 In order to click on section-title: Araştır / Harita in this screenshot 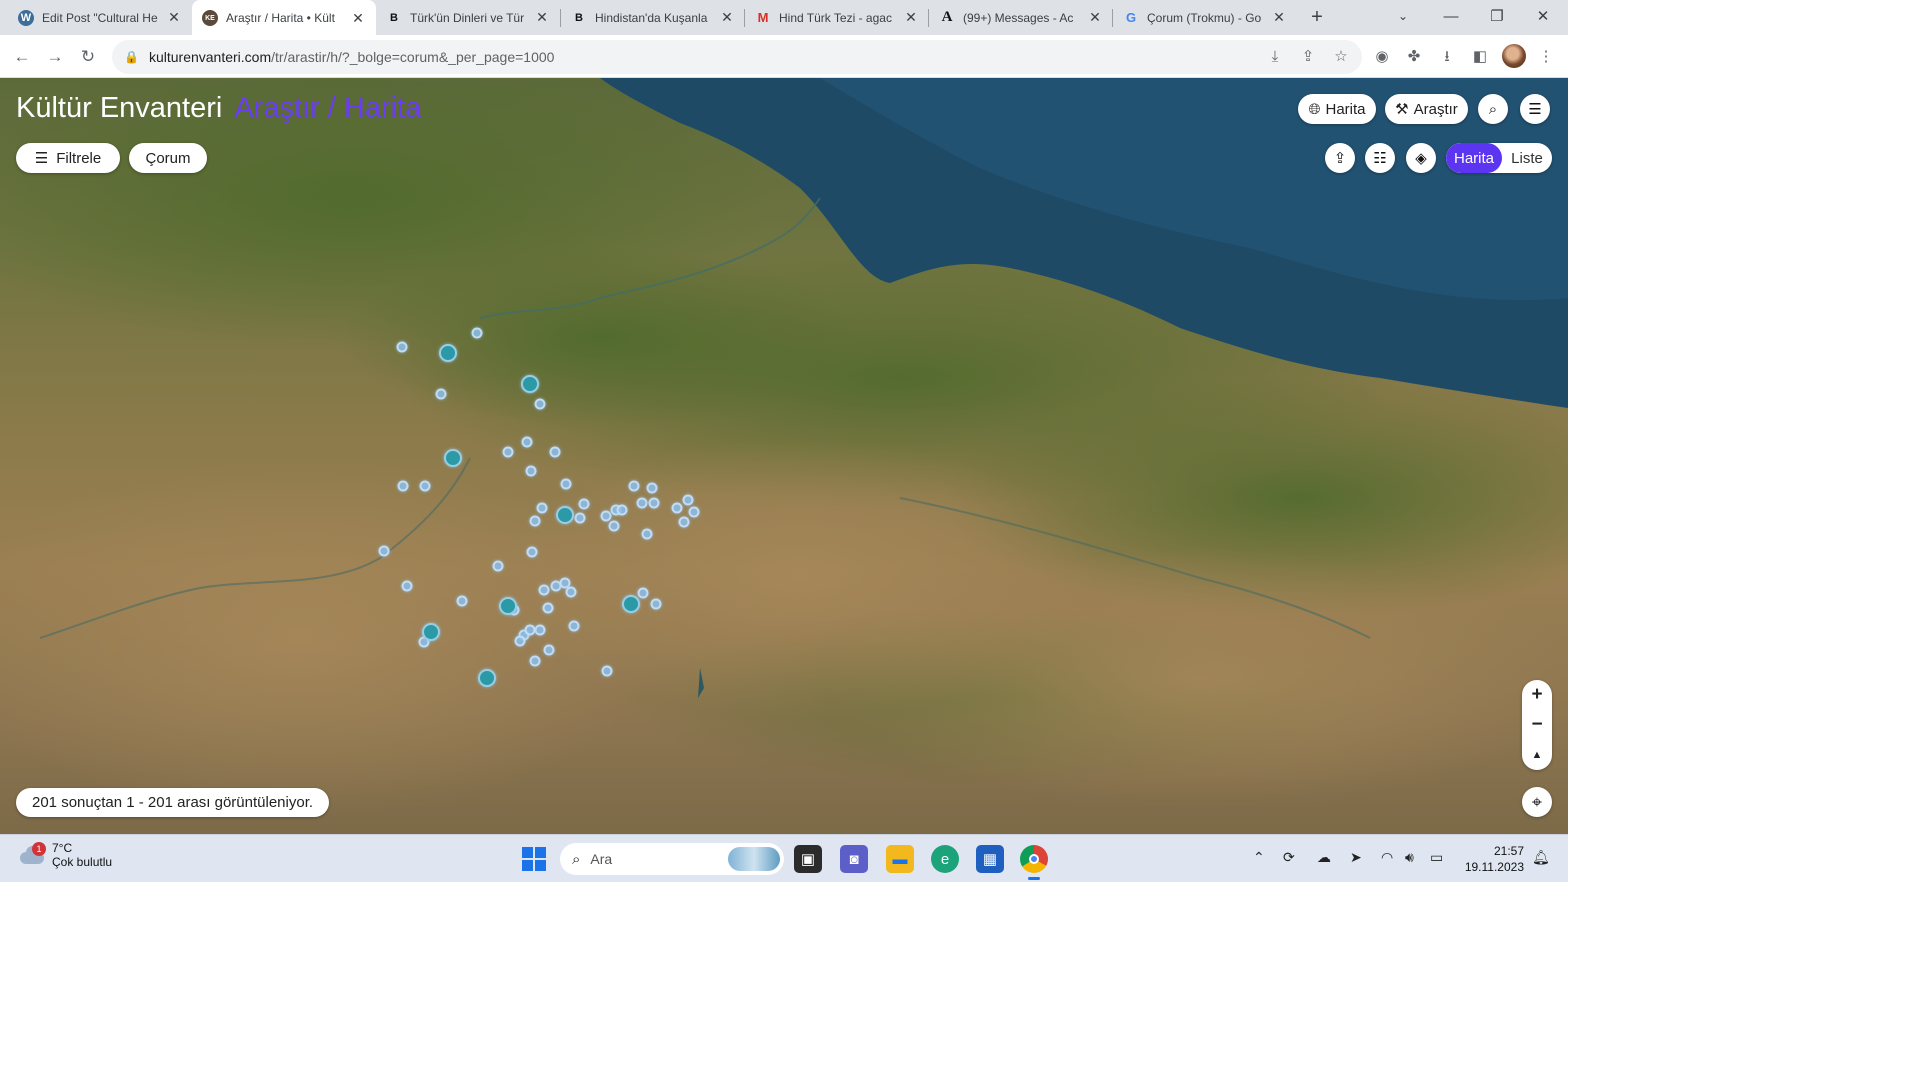, I will do `click(327, 108)`.